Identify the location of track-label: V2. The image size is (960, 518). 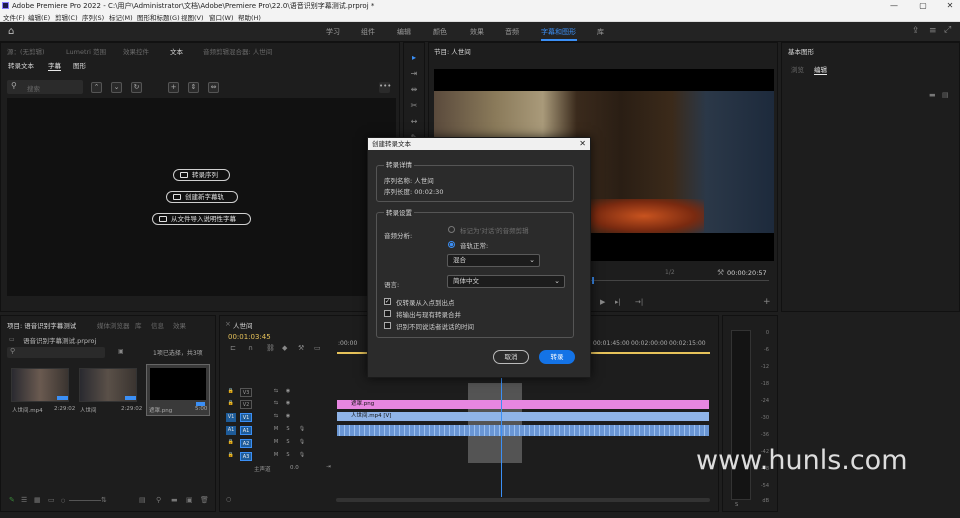
(246, 404).